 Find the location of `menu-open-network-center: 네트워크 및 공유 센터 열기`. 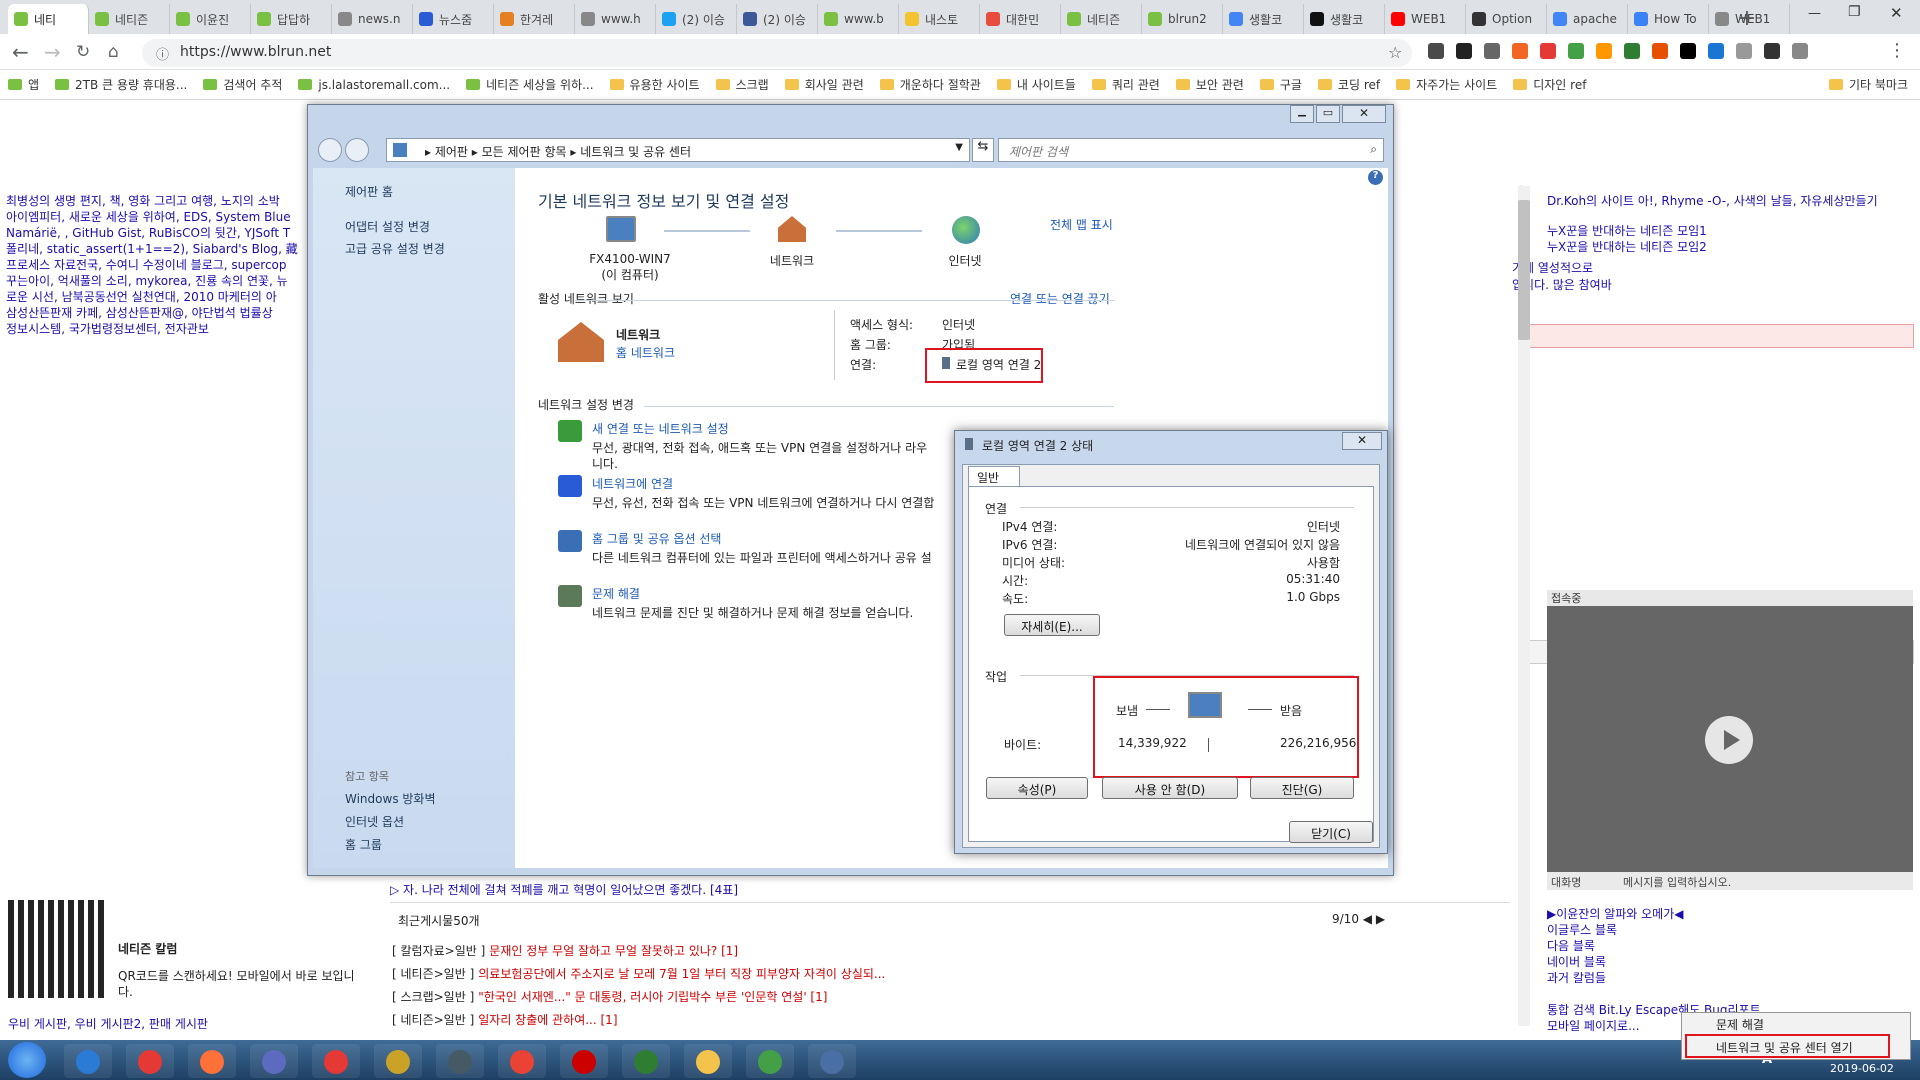

menu-open-network-center: 네트워크 및 공유 센터 열기 is located at coordinates (1784, 1047).